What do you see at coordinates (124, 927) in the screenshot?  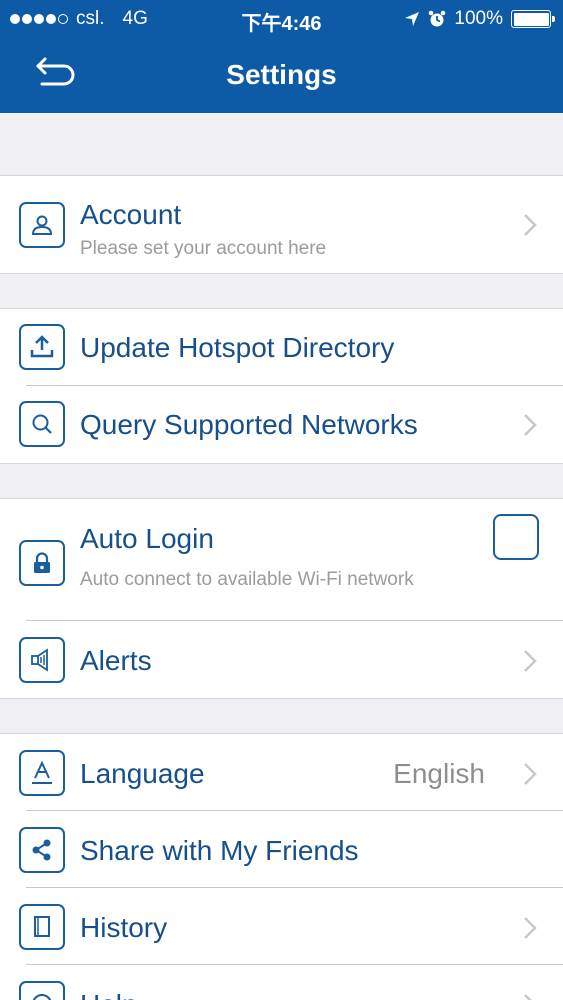 I see `row-title: History` at bounding box center [124, 927].